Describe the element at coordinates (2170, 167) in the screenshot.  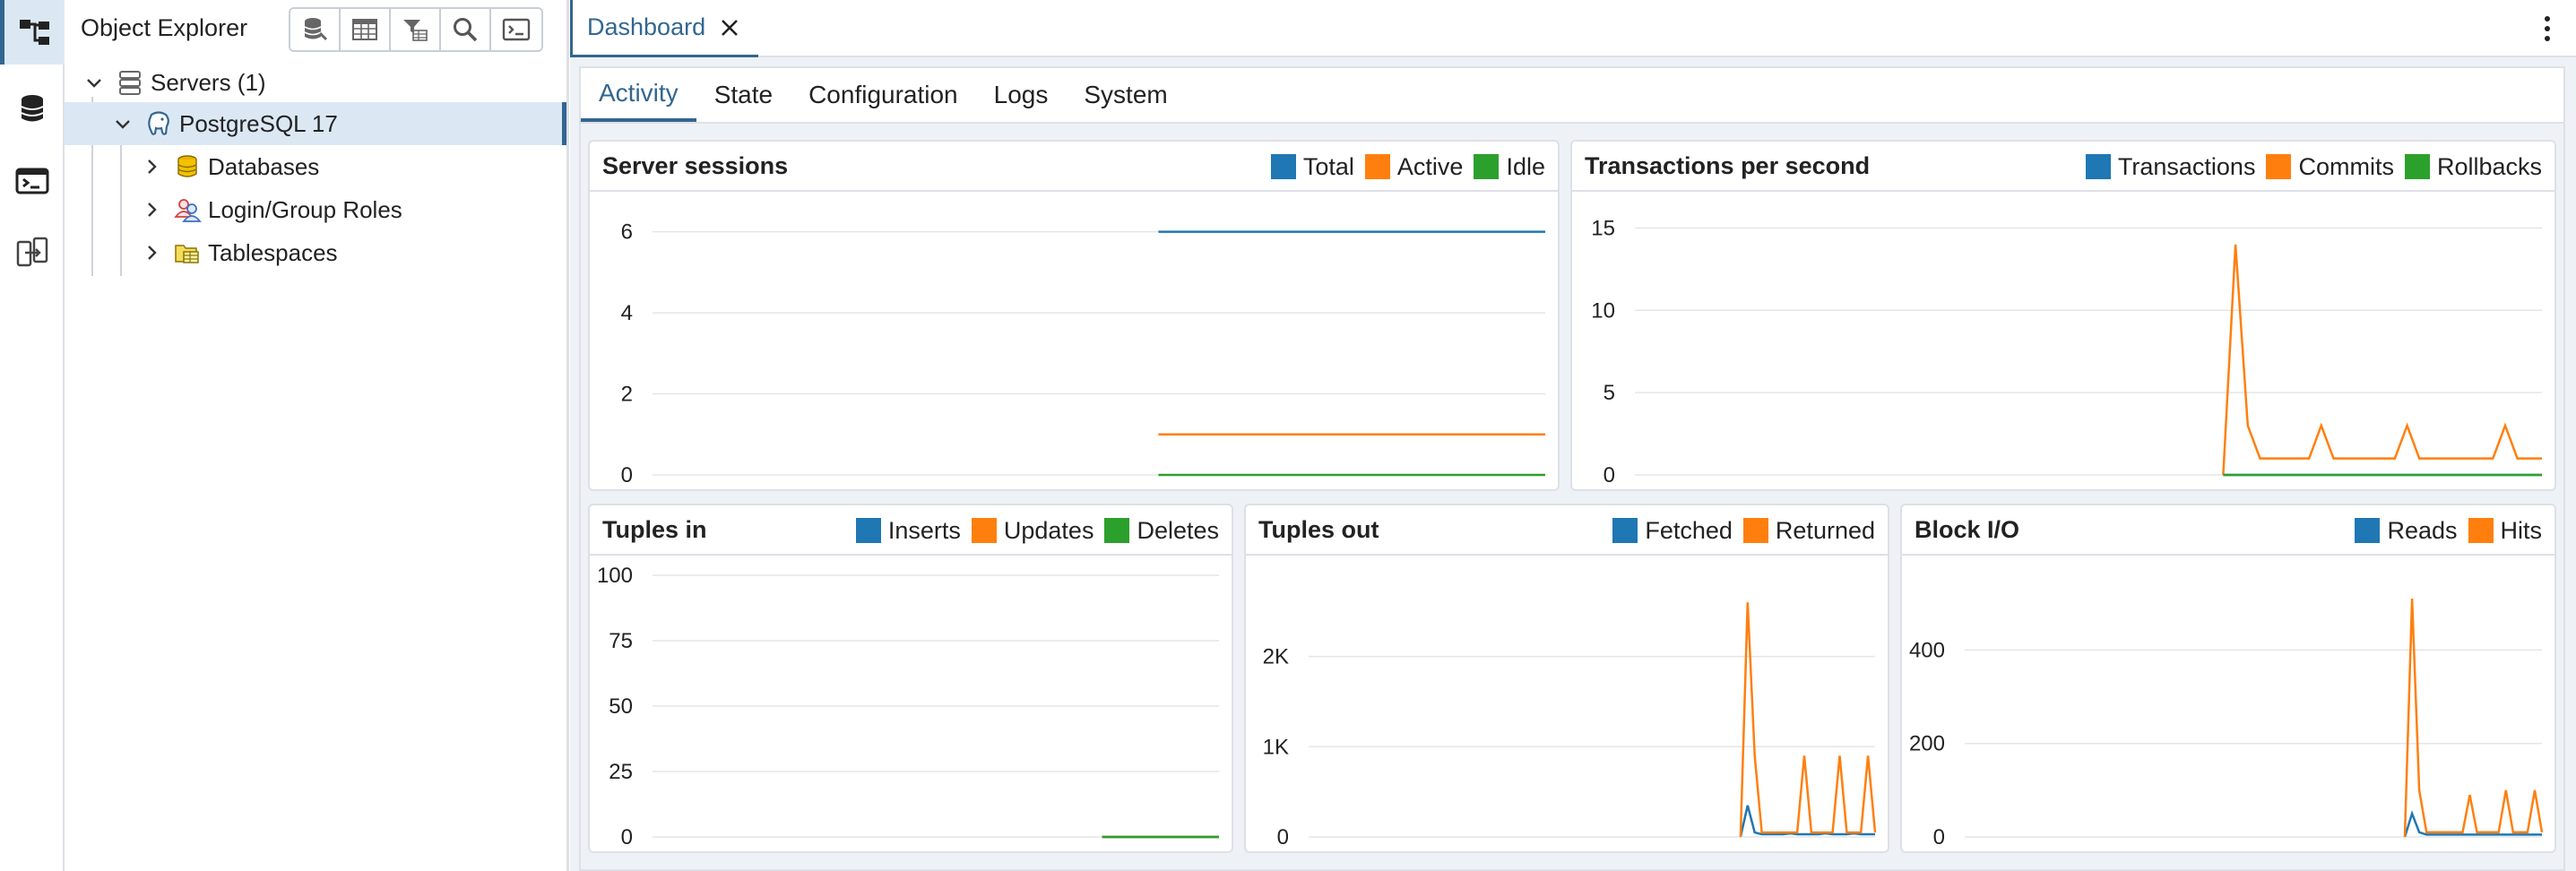
I see `legend-item-transactions: Transactions` at that location.